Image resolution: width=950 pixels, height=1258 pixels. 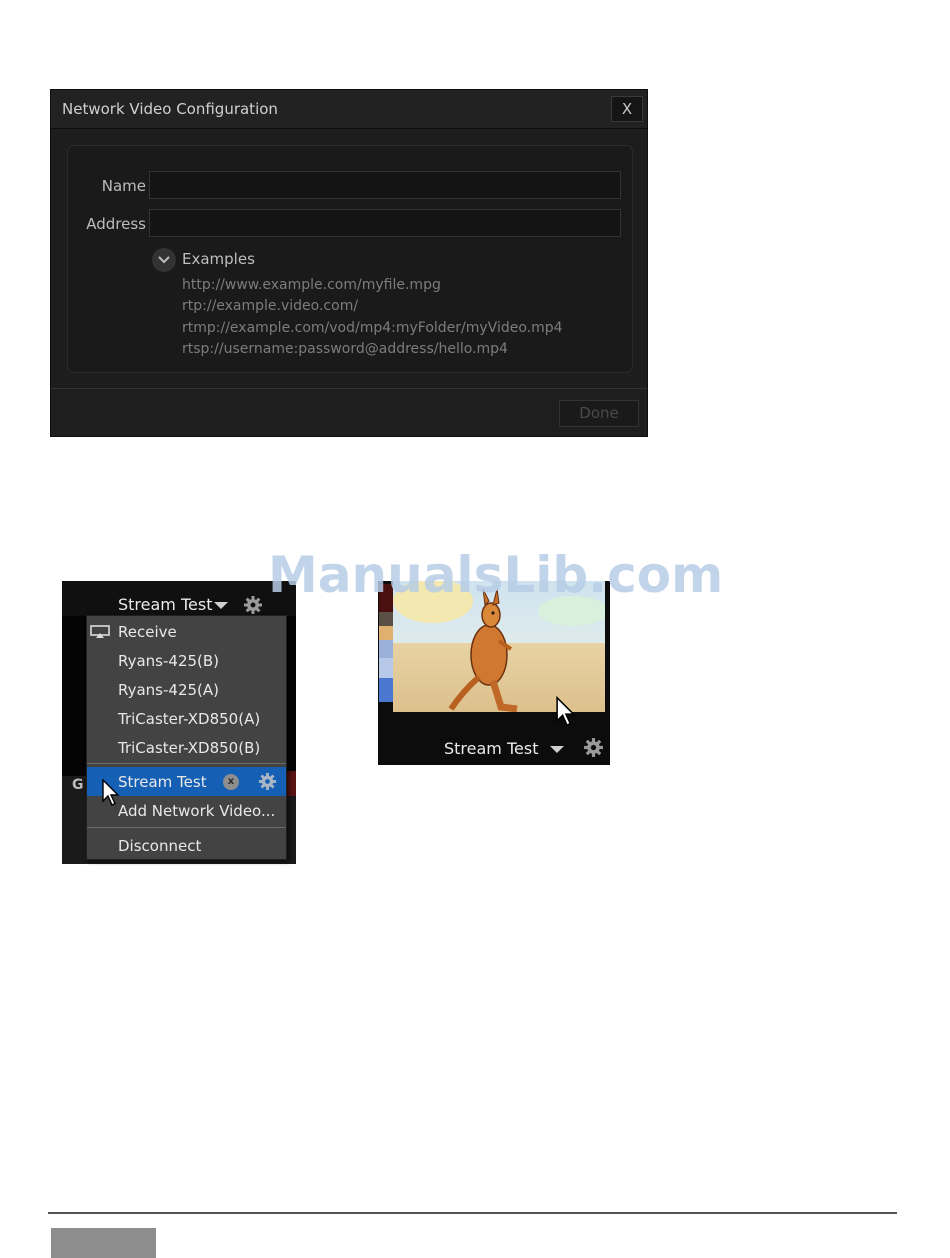 What do you see at coordinates (170, 109) in the screenshot?
I see `dialog-title: Network Video Configuration` at bounding box center [170, 109].